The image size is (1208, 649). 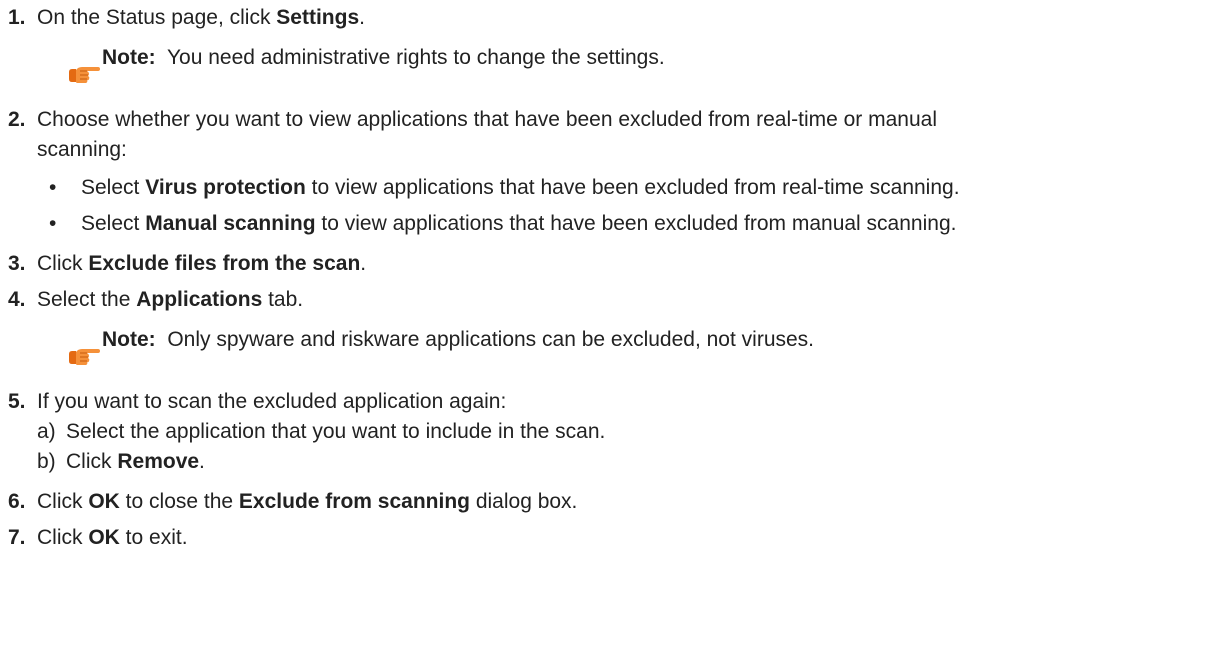 I want to click on applications-term: Applications, so click(x=199, y=299).